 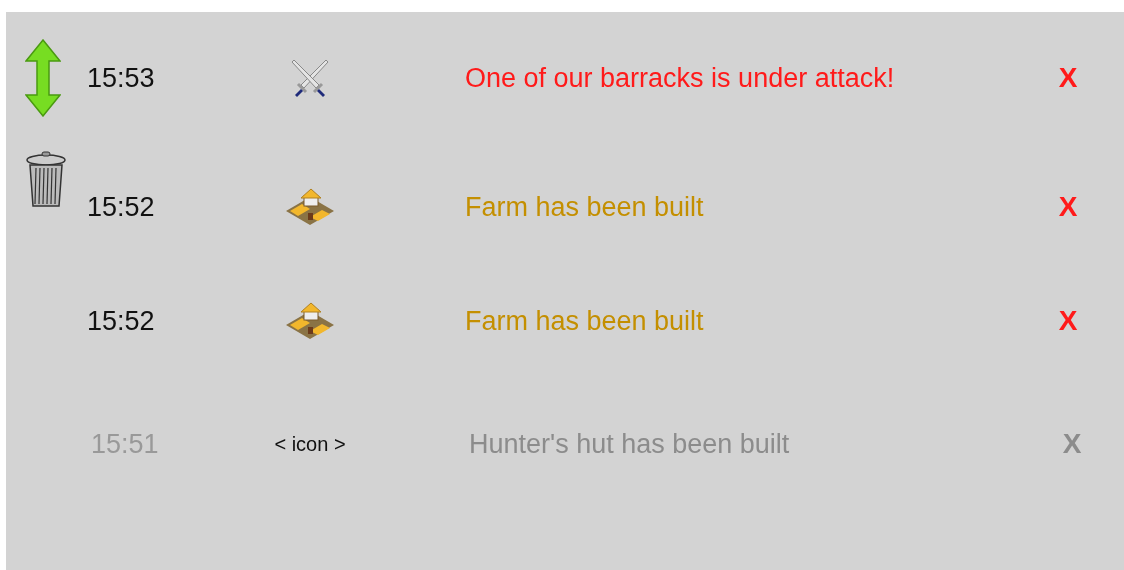 What do you see at coordinates (46, 179) in the screenshot?
I see `trash-icon` at bounding box center [46, 179].